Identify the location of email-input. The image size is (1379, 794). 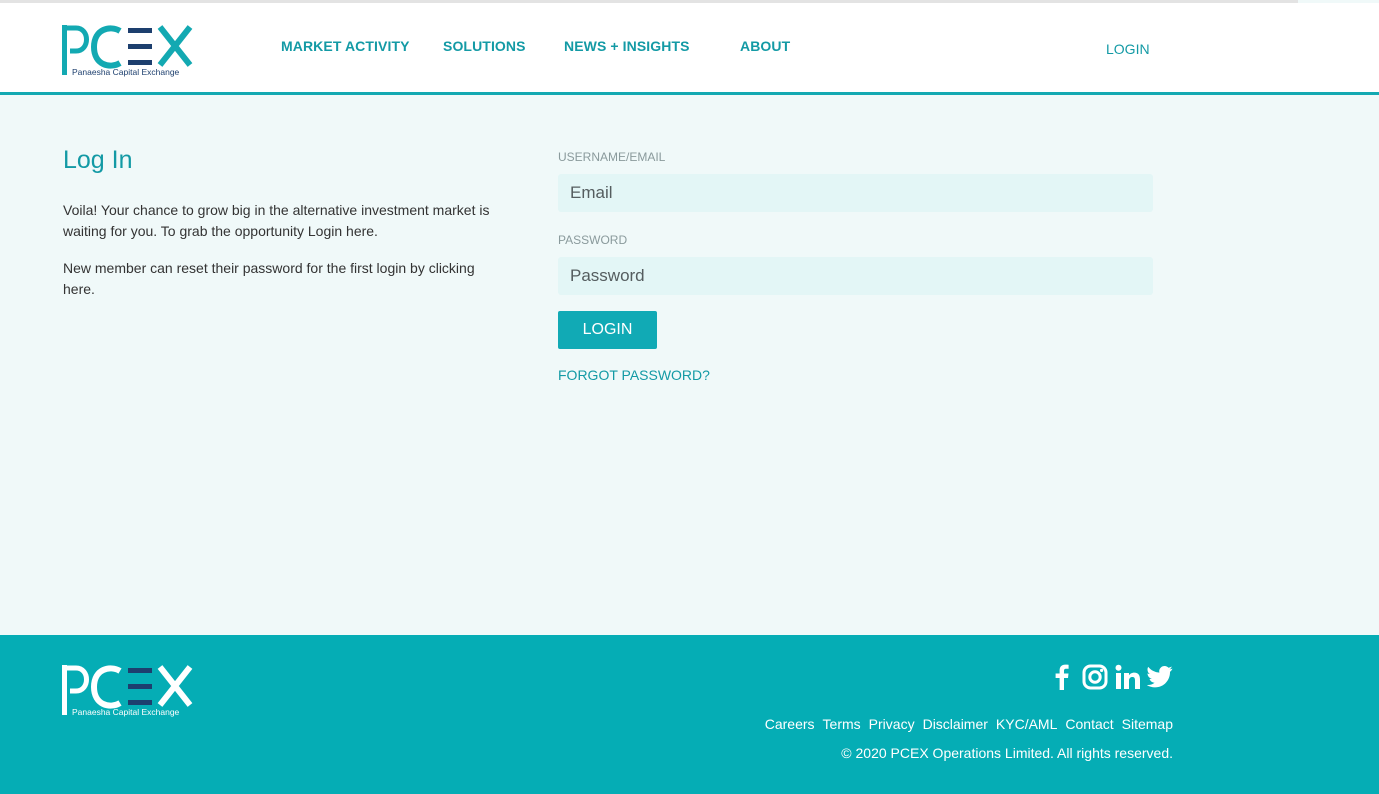
(855, 193).